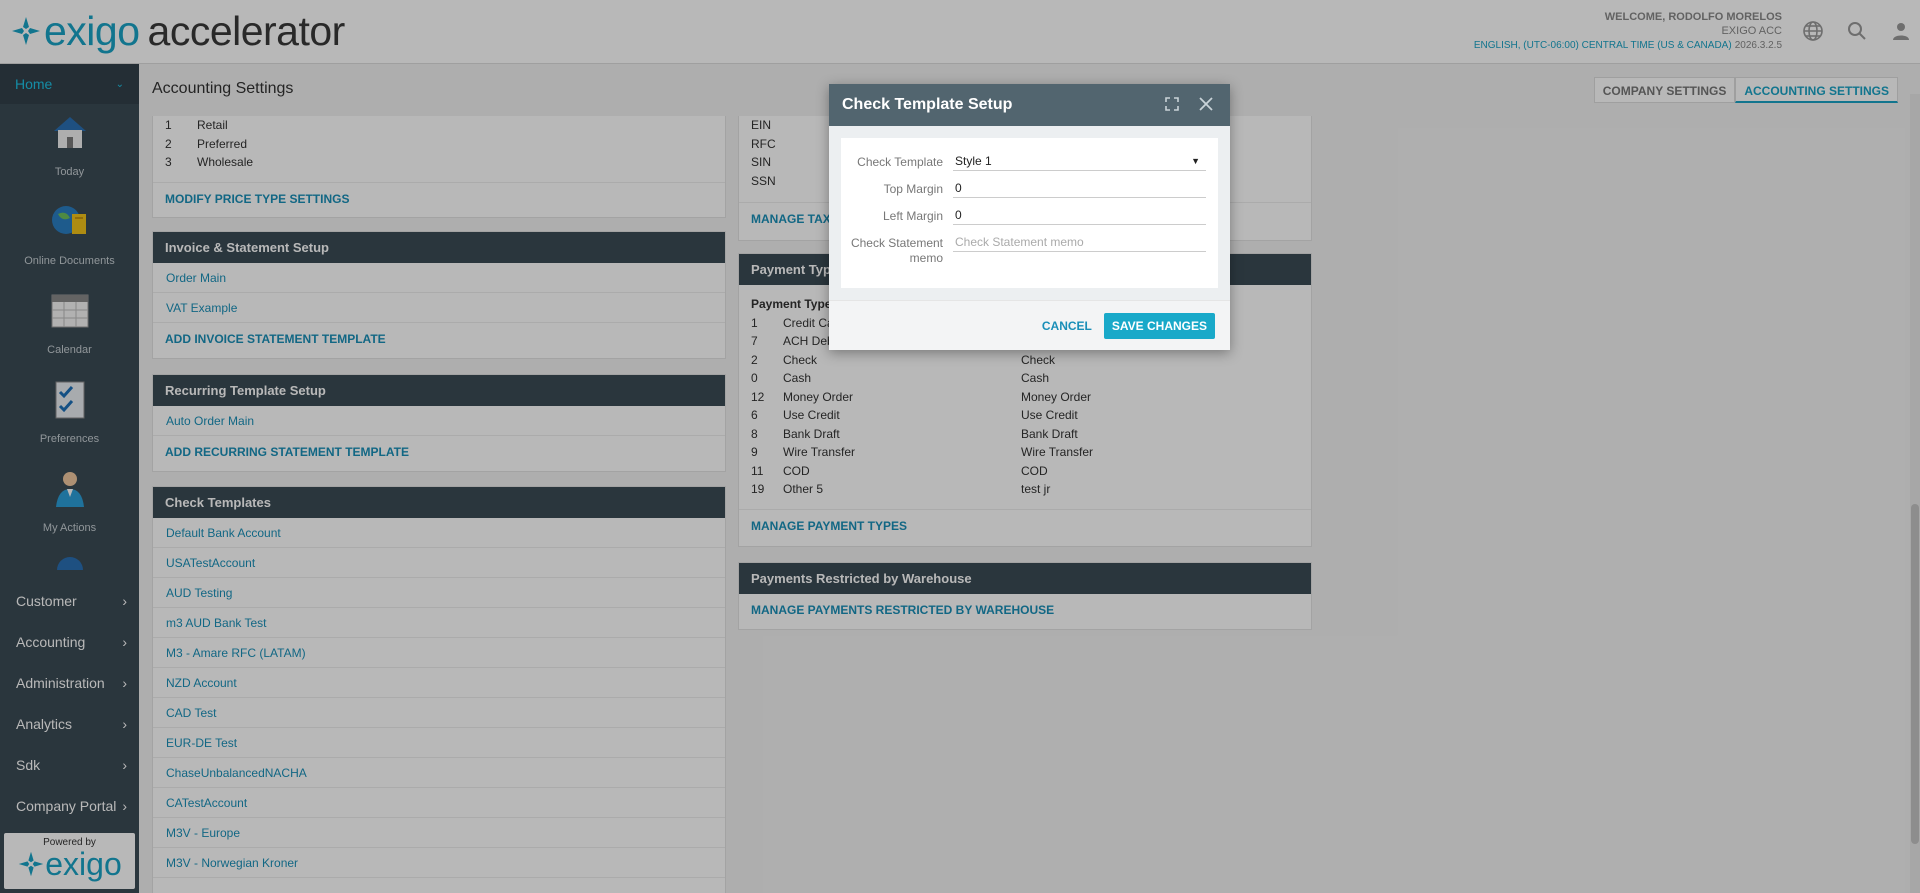 This screenshot has height=893, width=1920. I want to click on dialog-title: Check Template Setup, so click(927, 104).